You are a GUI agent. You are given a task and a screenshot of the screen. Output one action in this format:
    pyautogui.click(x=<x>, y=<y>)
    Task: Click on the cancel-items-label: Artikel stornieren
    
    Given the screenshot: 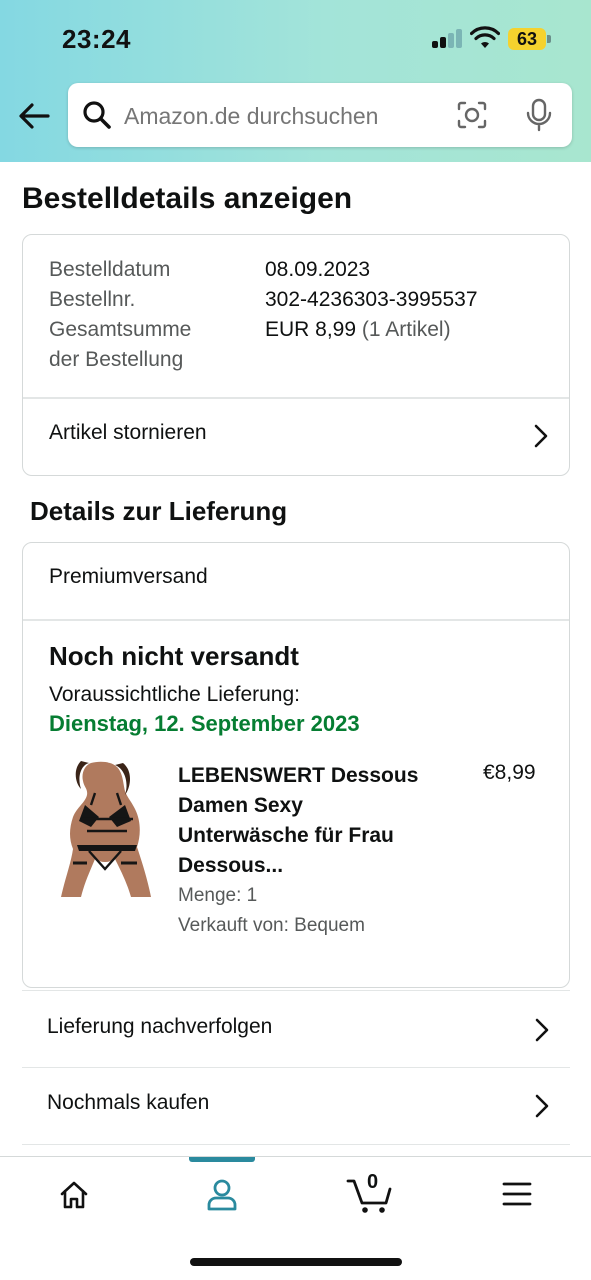 What is the action you would take?
    pyautogui.click(x=128, y=432)
    